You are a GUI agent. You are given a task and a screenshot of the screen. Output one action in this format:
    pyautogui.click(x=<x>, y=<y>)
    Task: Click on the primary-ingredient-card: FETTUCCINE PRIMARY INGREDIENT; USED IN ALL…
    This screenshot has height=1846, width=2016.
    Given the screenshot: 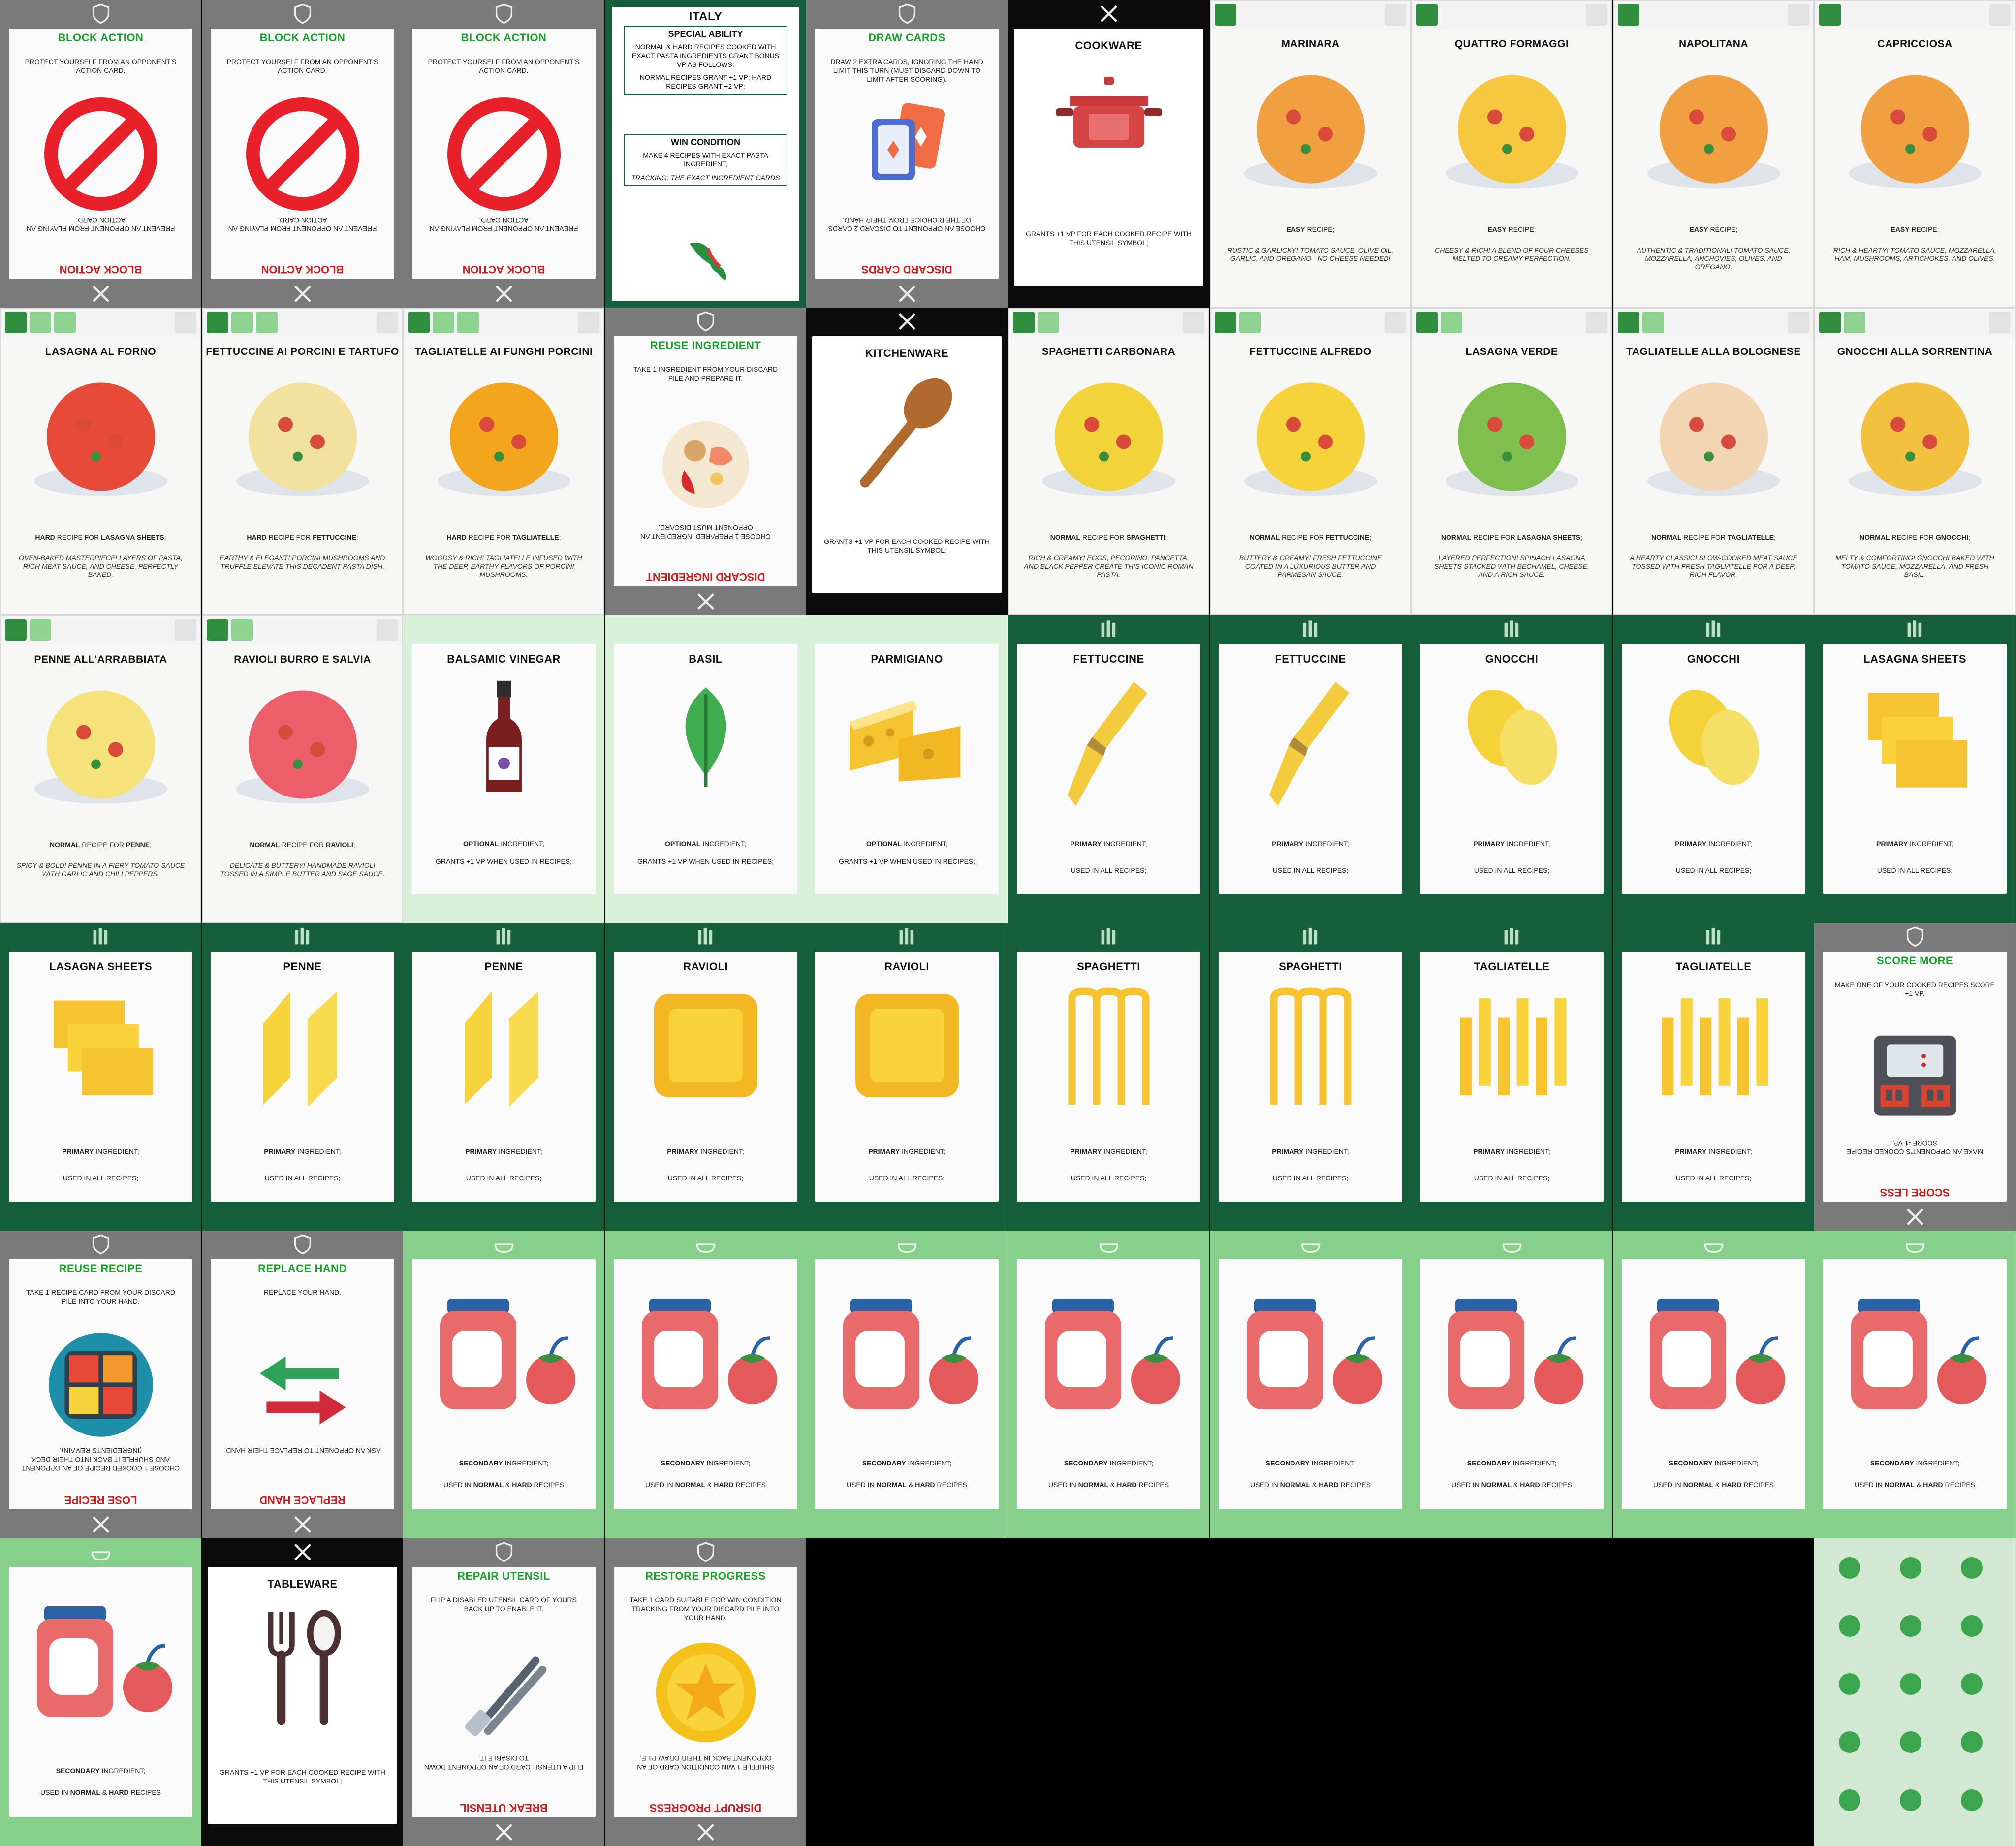 What is the action you would take?
    pyautogui.click(x=1108, y=769)
    